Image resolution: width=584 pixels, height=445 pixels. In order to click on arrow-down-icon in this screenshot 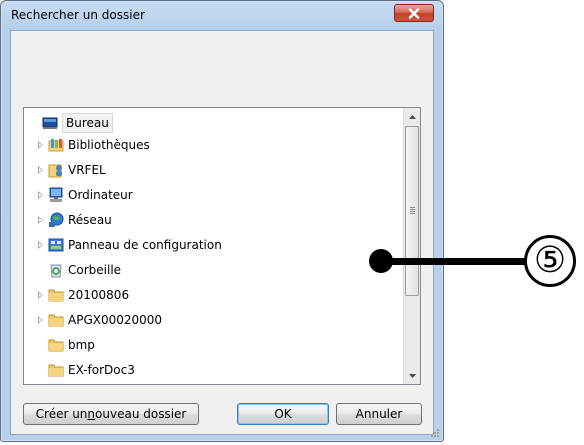, I will do `click(412, 375)`.